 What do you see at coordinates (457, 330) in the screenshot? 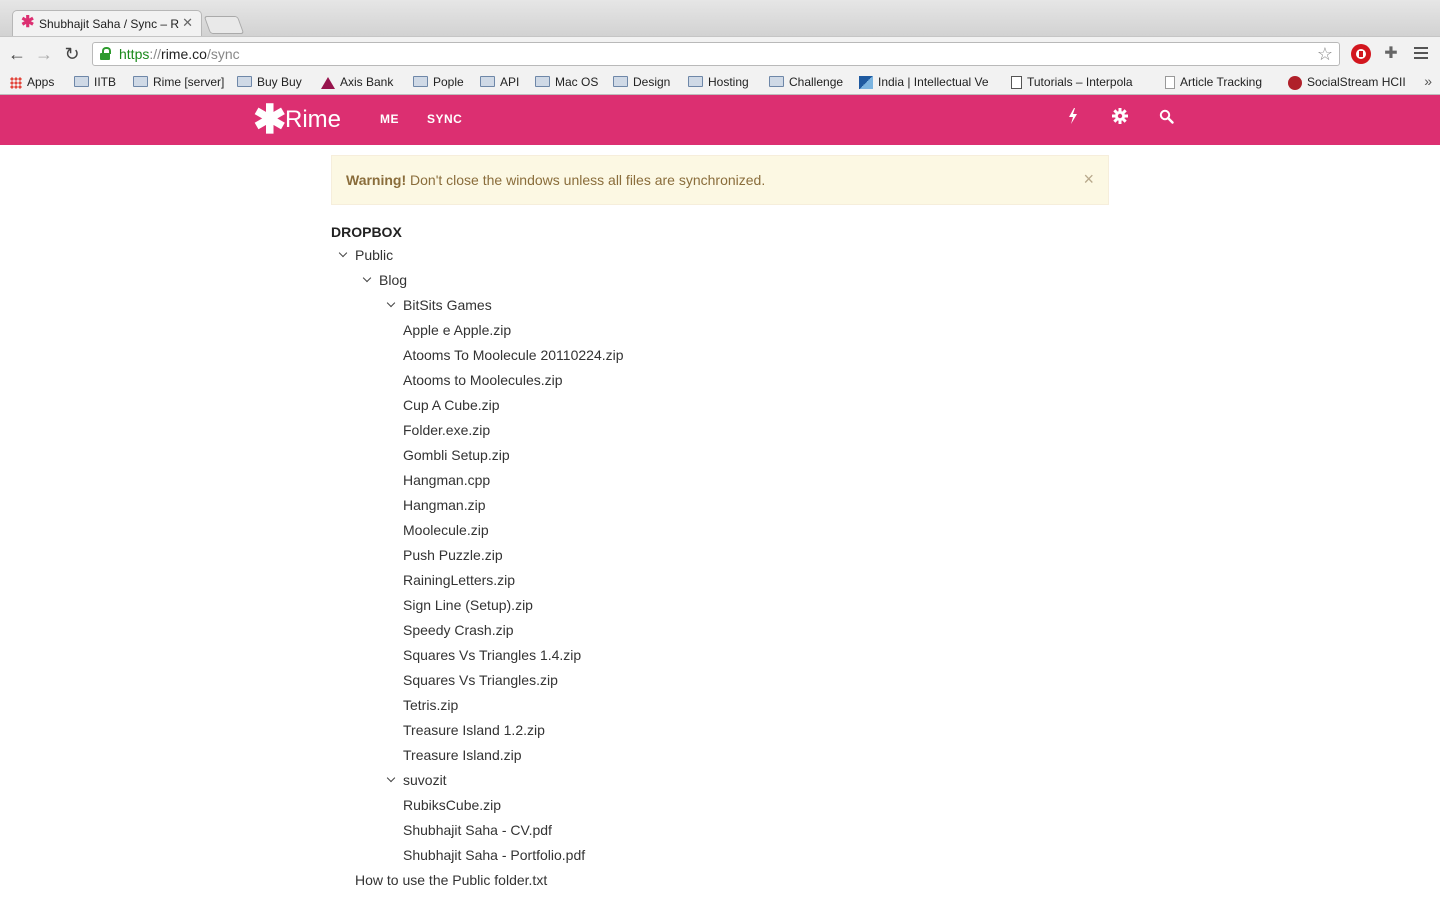
I see `tree-file: Apple e Apple.zip` at bounding box center [457, 330].